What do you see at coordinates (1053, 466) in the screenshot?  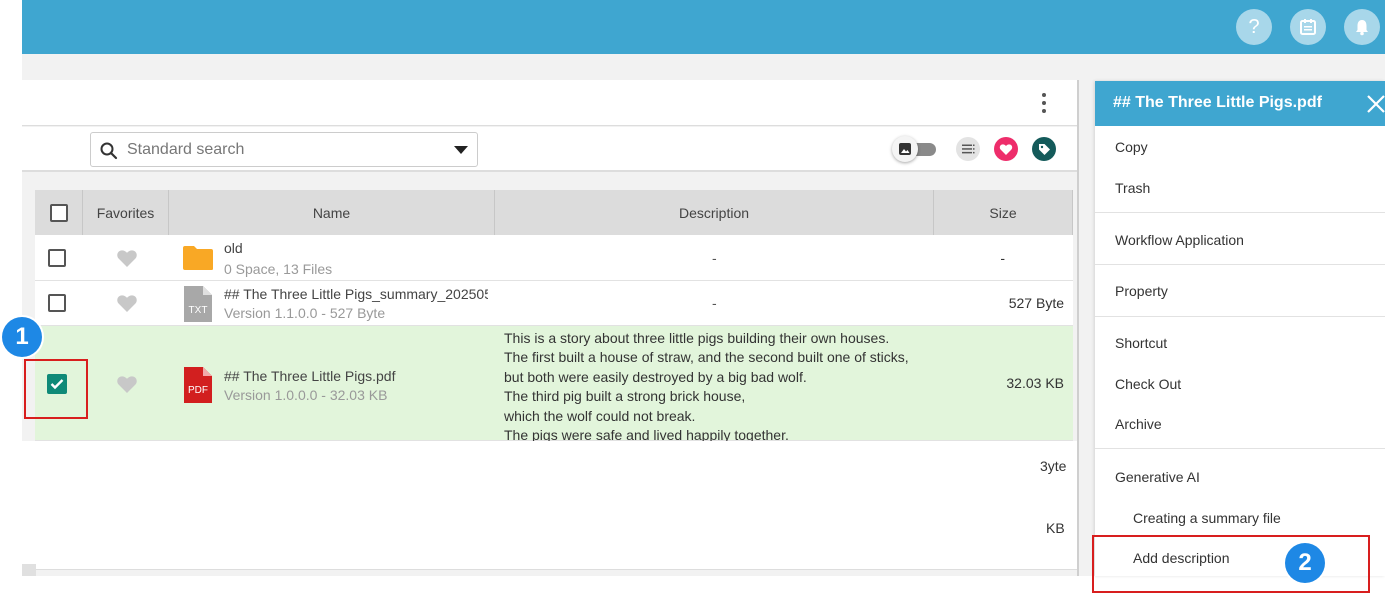 I see `hidden-row-size: 3yte` at bounding box center [1053, 466].